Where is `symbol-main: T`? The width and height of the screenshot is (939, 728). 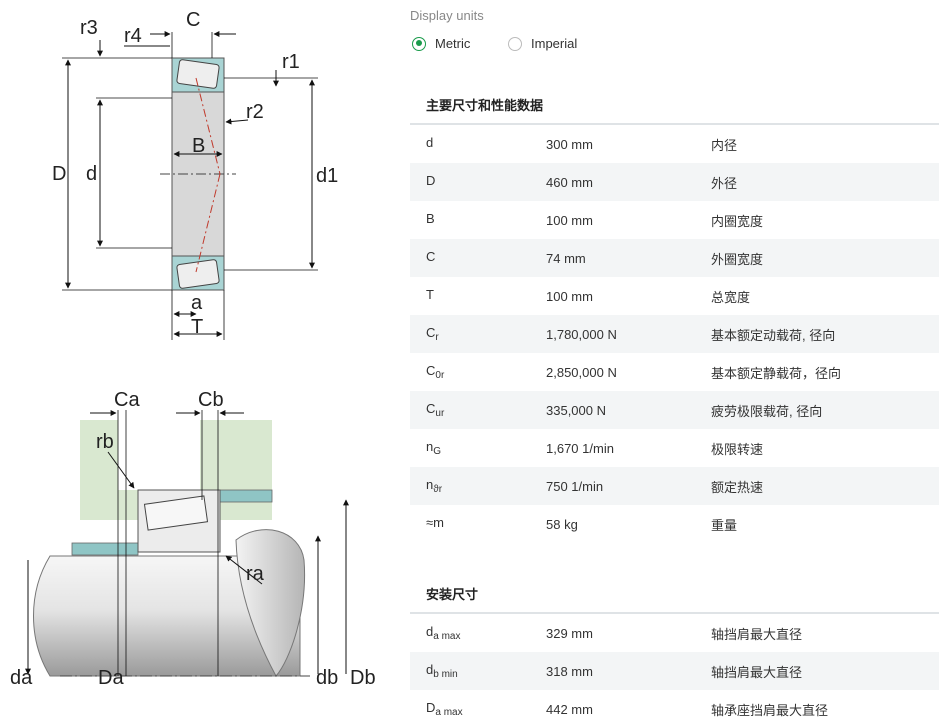 symbol-main: T is located at coordinates (430, 294).